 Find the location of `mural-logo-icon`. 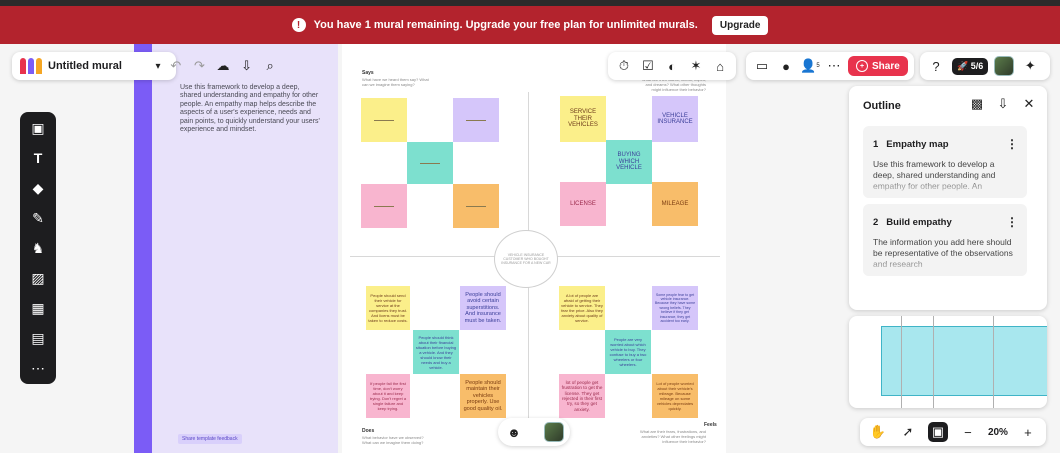

mural-logo-icon is located at coordinates (31, 66).